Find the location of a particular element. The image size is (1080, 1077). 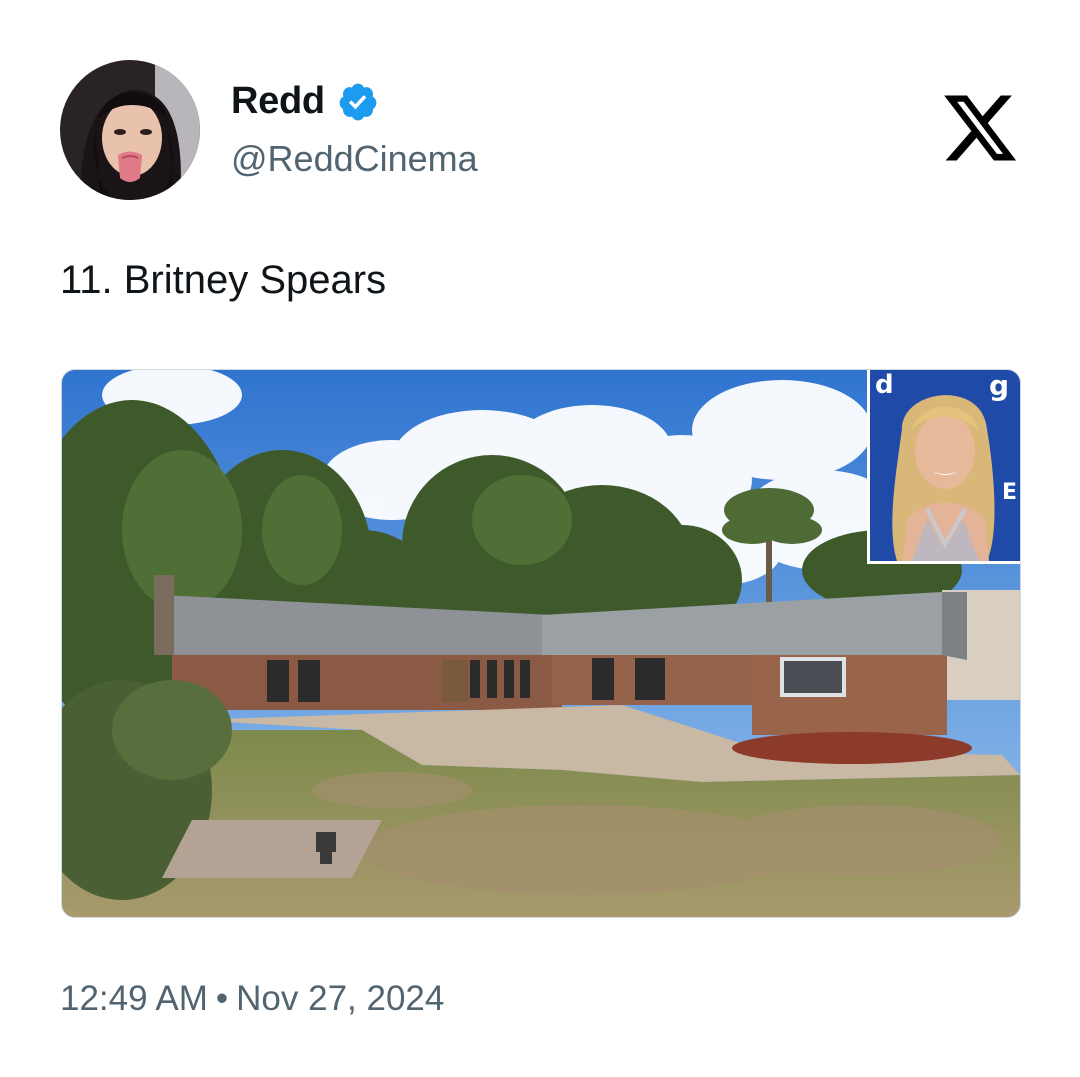

avatar is located at coordinates (130, 130).